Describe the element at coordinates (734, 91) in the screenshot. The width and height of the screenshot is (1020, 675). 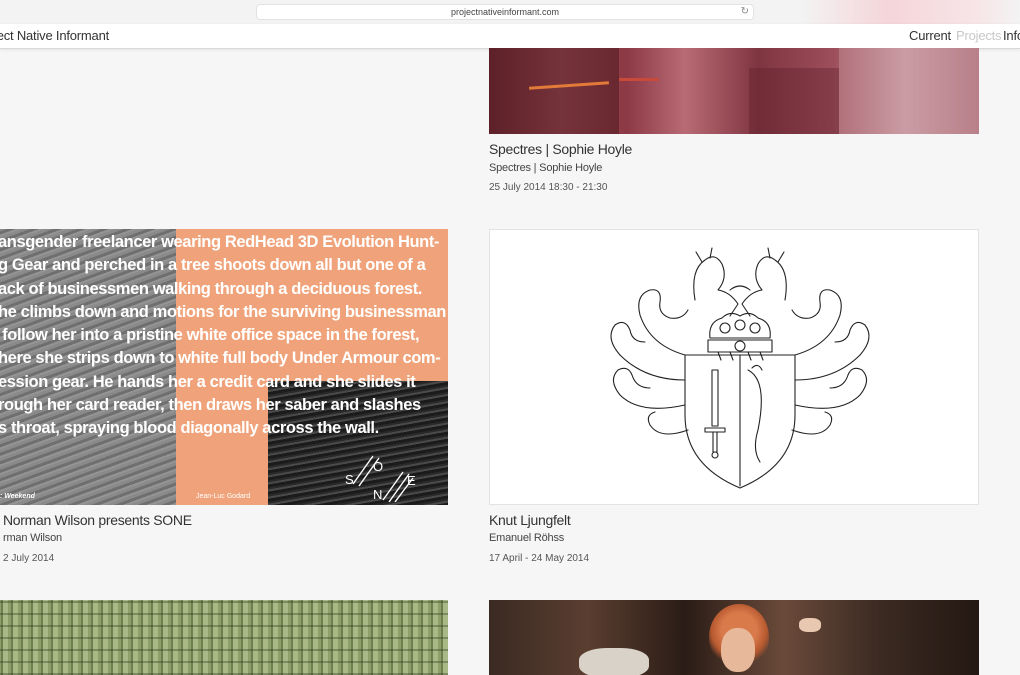
I see `spectres-image` at that location.